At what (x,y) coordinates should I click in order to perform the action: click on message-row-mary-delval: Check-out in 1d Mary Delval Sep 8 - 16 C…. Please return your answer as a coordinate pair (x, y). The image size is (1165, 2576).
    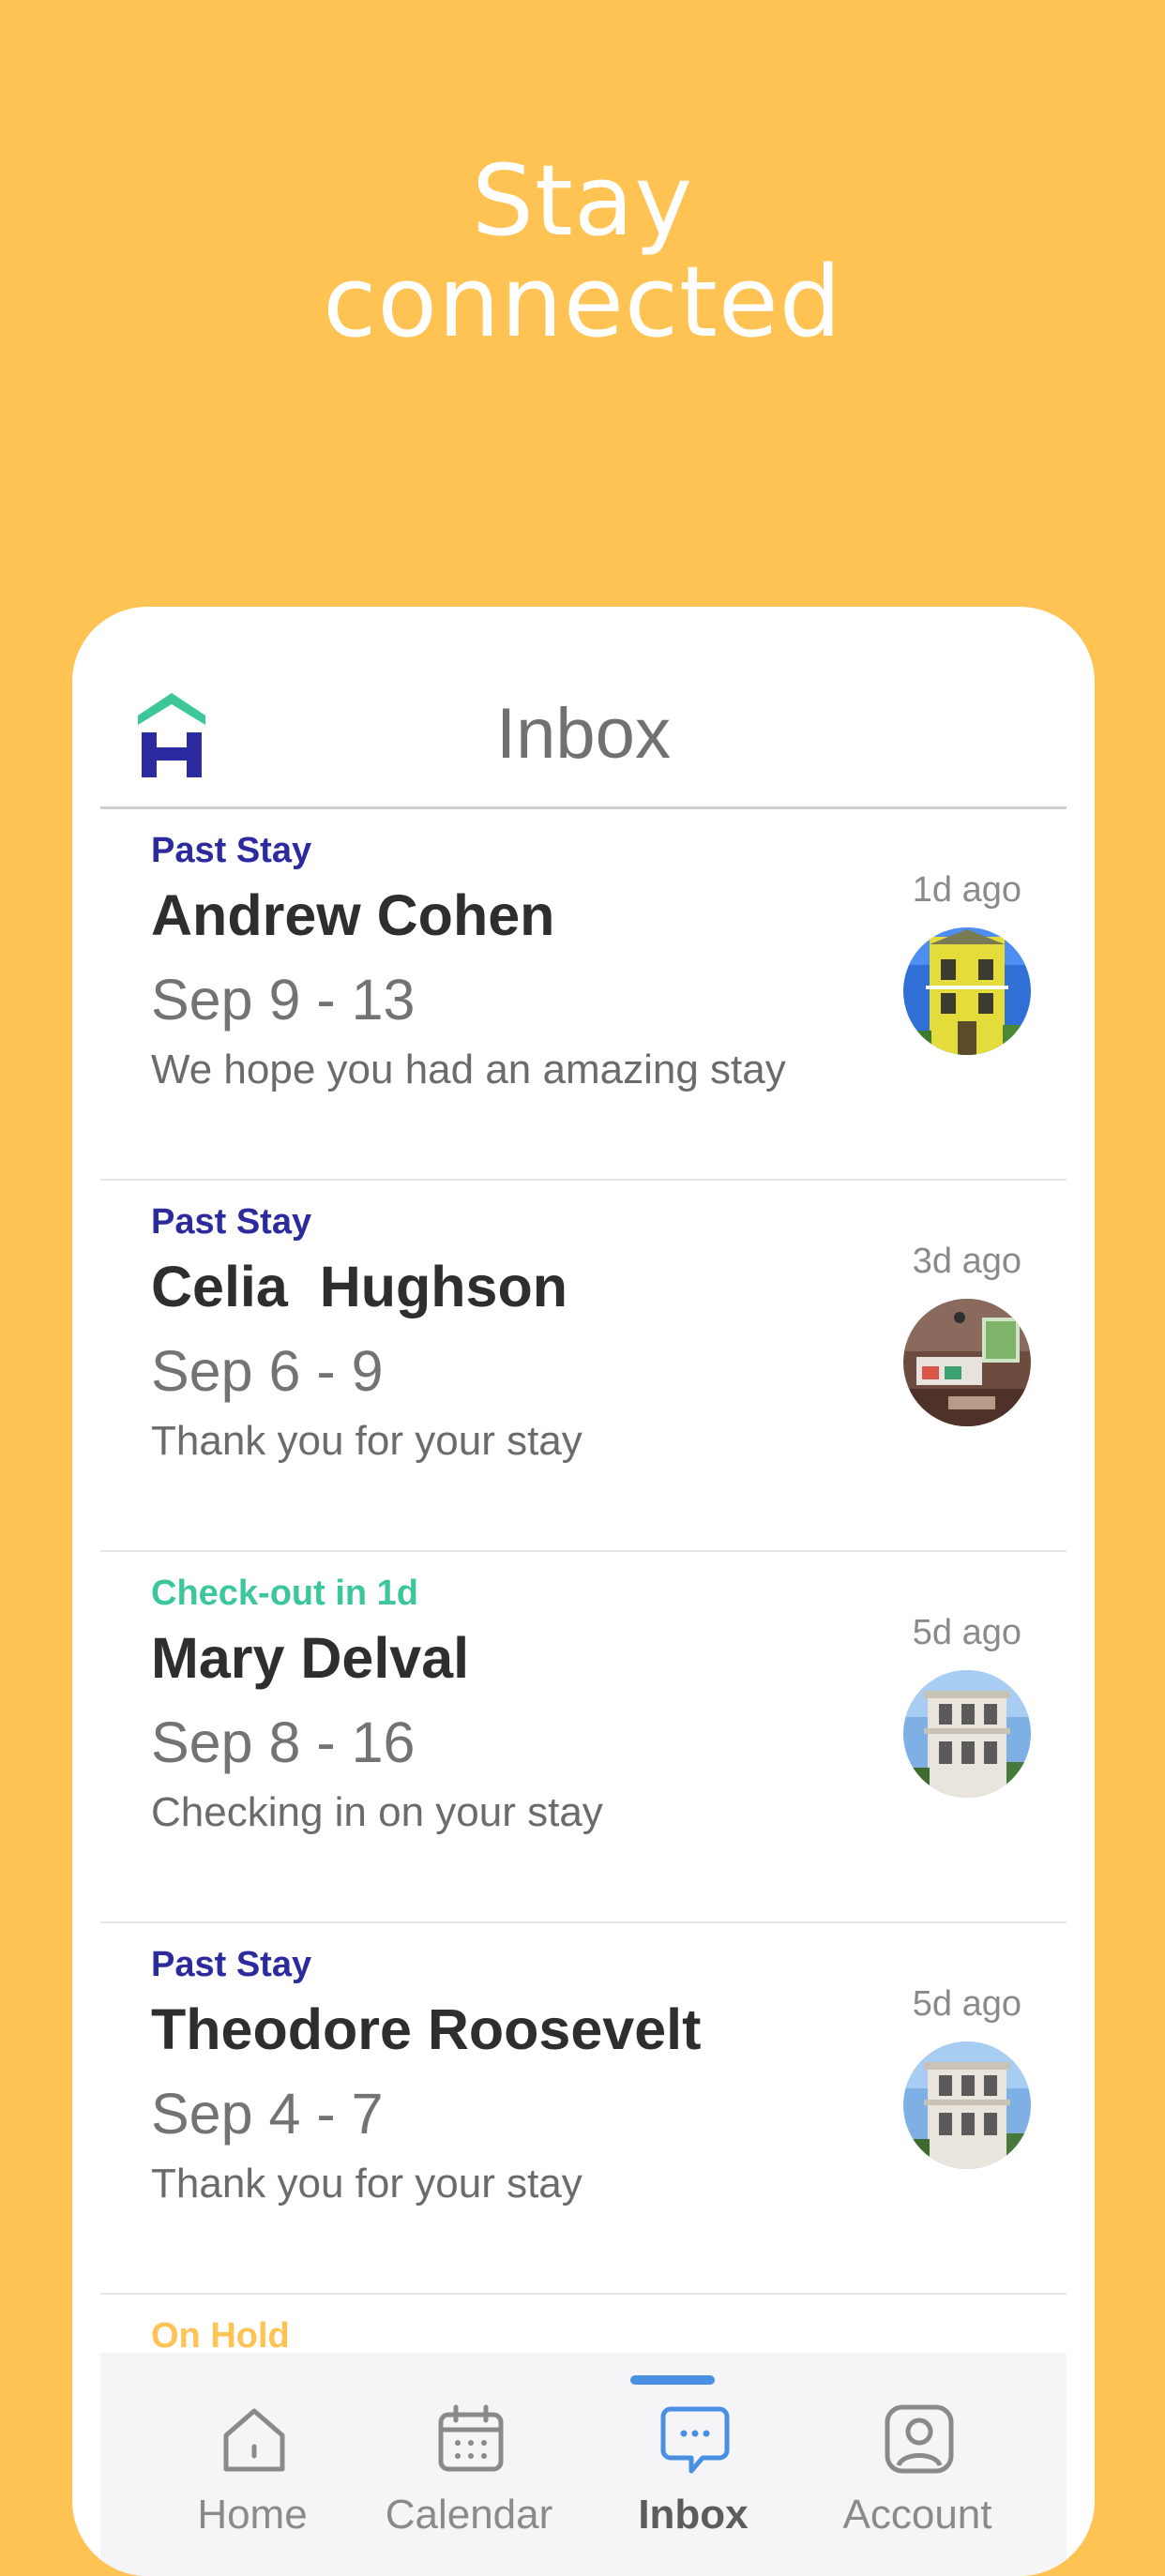
    Looking at the image, I should click on (584, 1737).